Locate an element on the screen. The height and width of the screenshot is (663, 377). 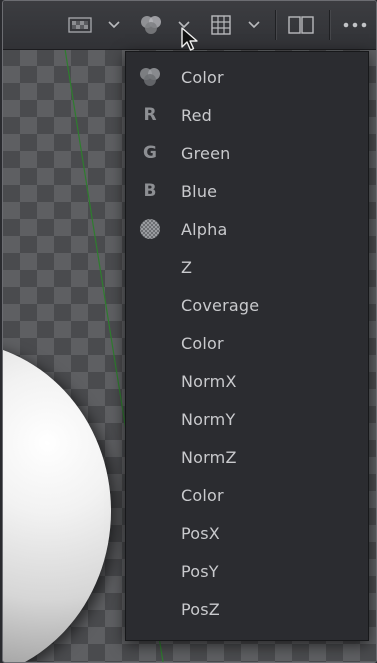
menu-item-normx: NormX is located at coordinates (247, 381).